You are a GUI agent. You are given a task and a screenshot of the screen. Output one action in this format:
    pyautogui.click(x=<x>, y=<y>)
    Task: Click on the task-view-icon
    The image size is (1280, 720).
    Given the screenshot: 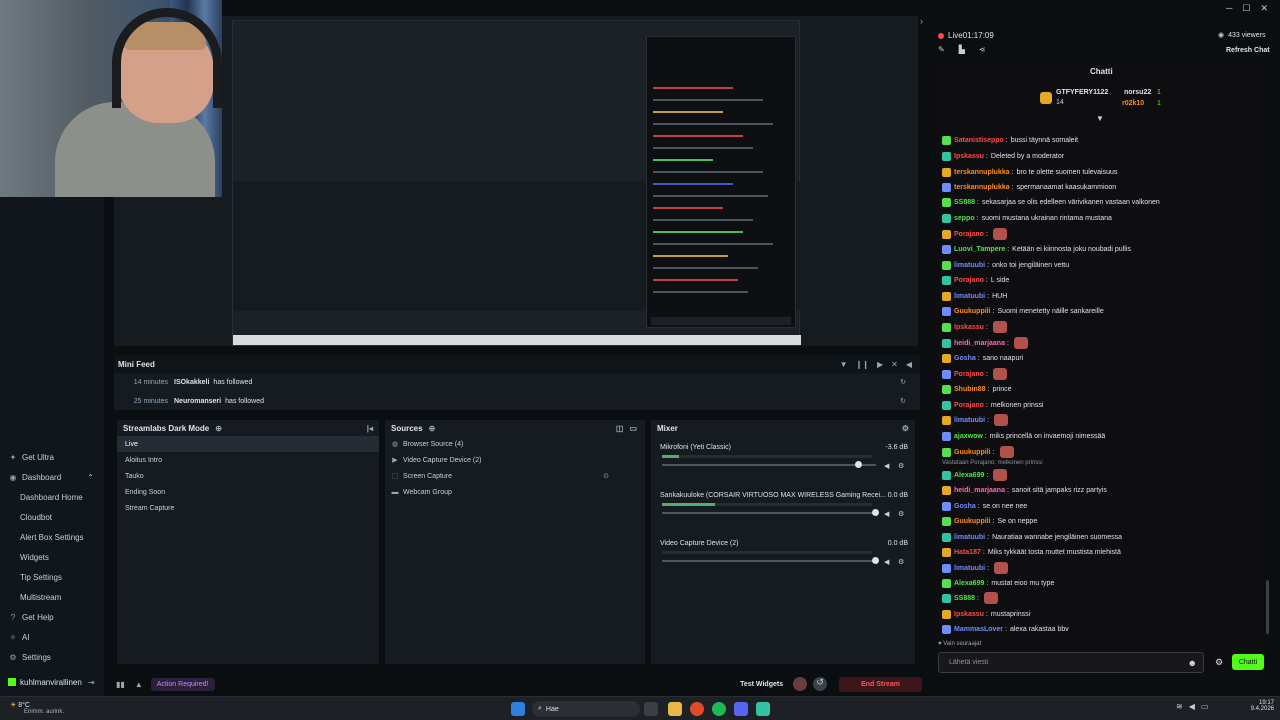 What is the action you would take?
    pyautogui.click(x=651, y=709)
    